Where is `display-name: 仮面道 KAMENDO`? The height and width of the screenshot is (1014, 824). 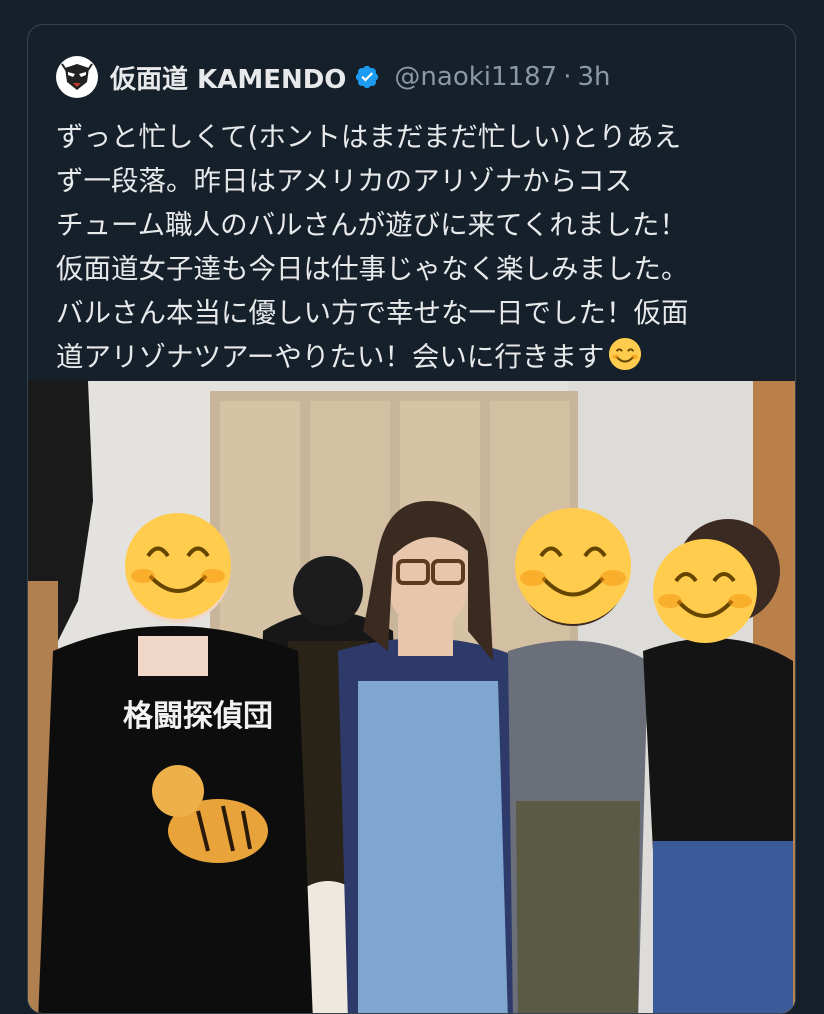 display-name: 仮面道 KAMENDO is located at coordinates (228, 77).